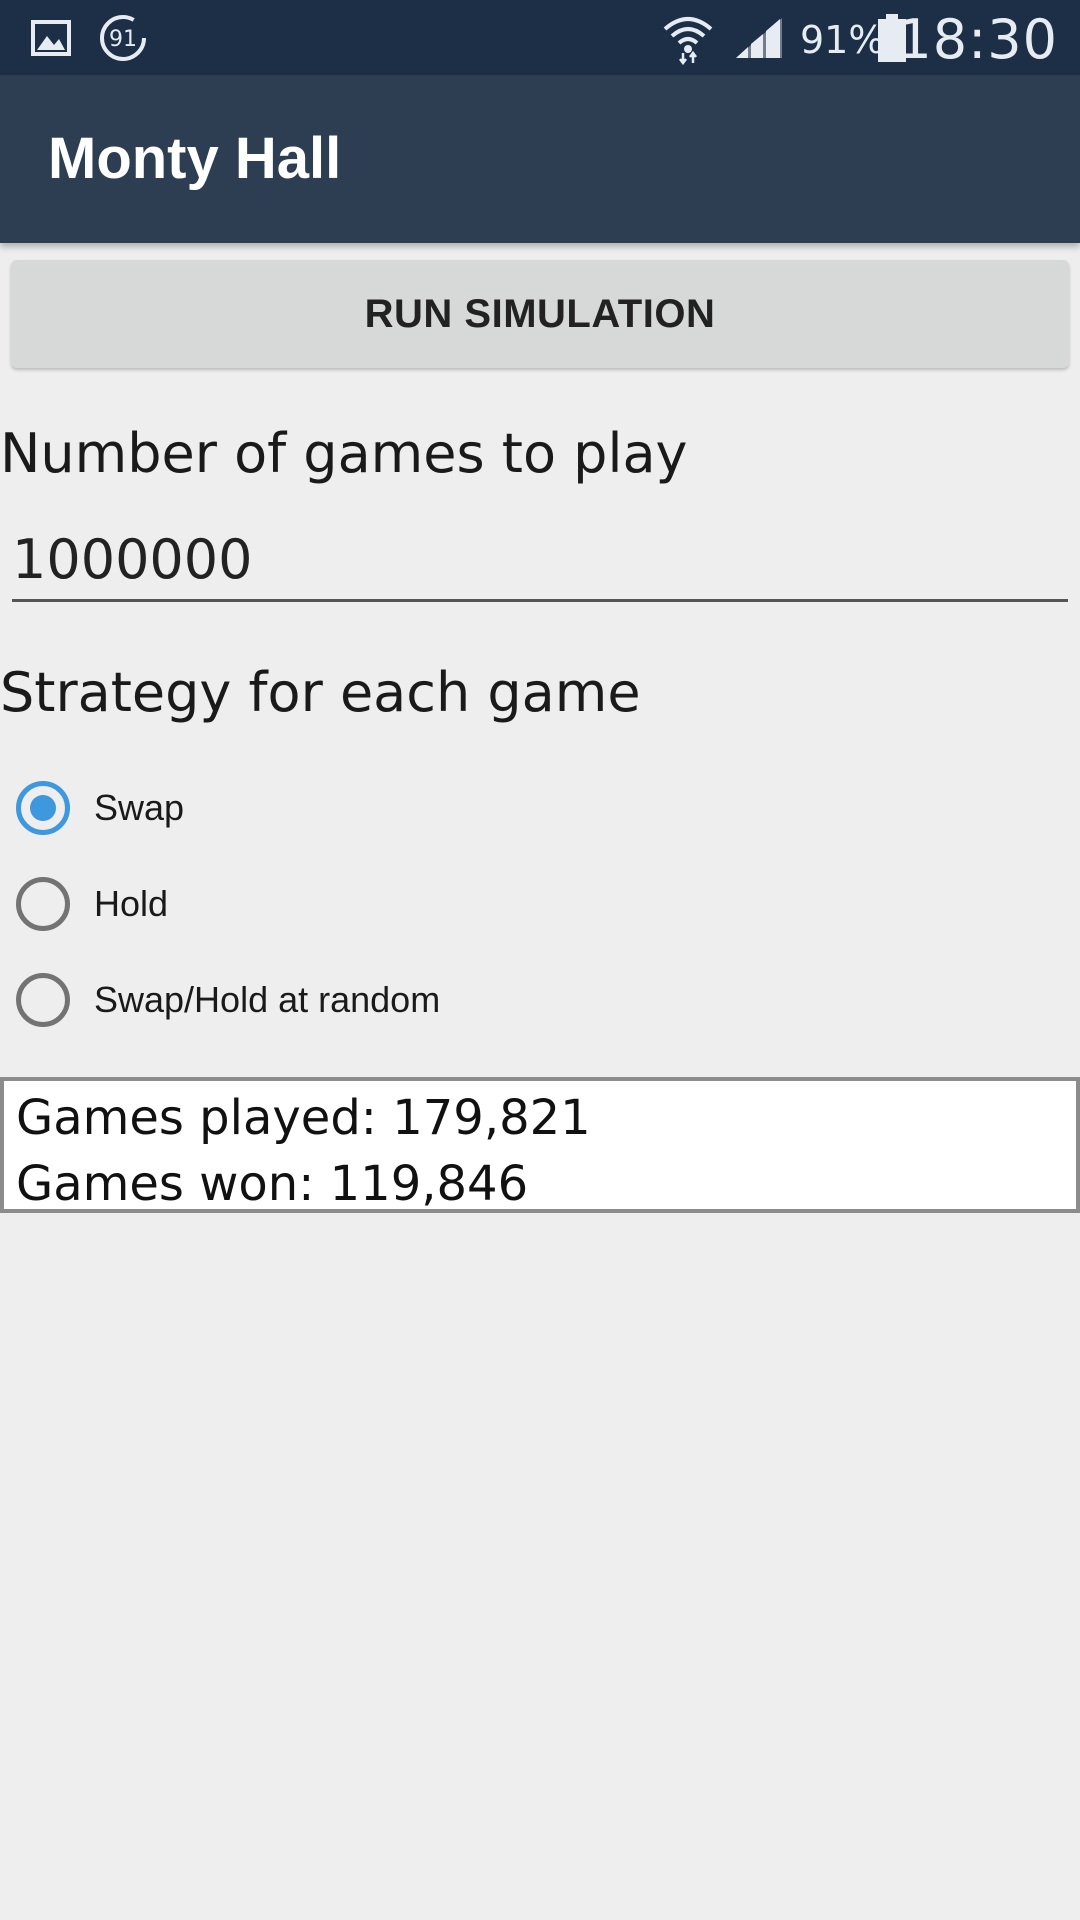  I want to click on strategy-option-label: Hold, so click(131, 903).